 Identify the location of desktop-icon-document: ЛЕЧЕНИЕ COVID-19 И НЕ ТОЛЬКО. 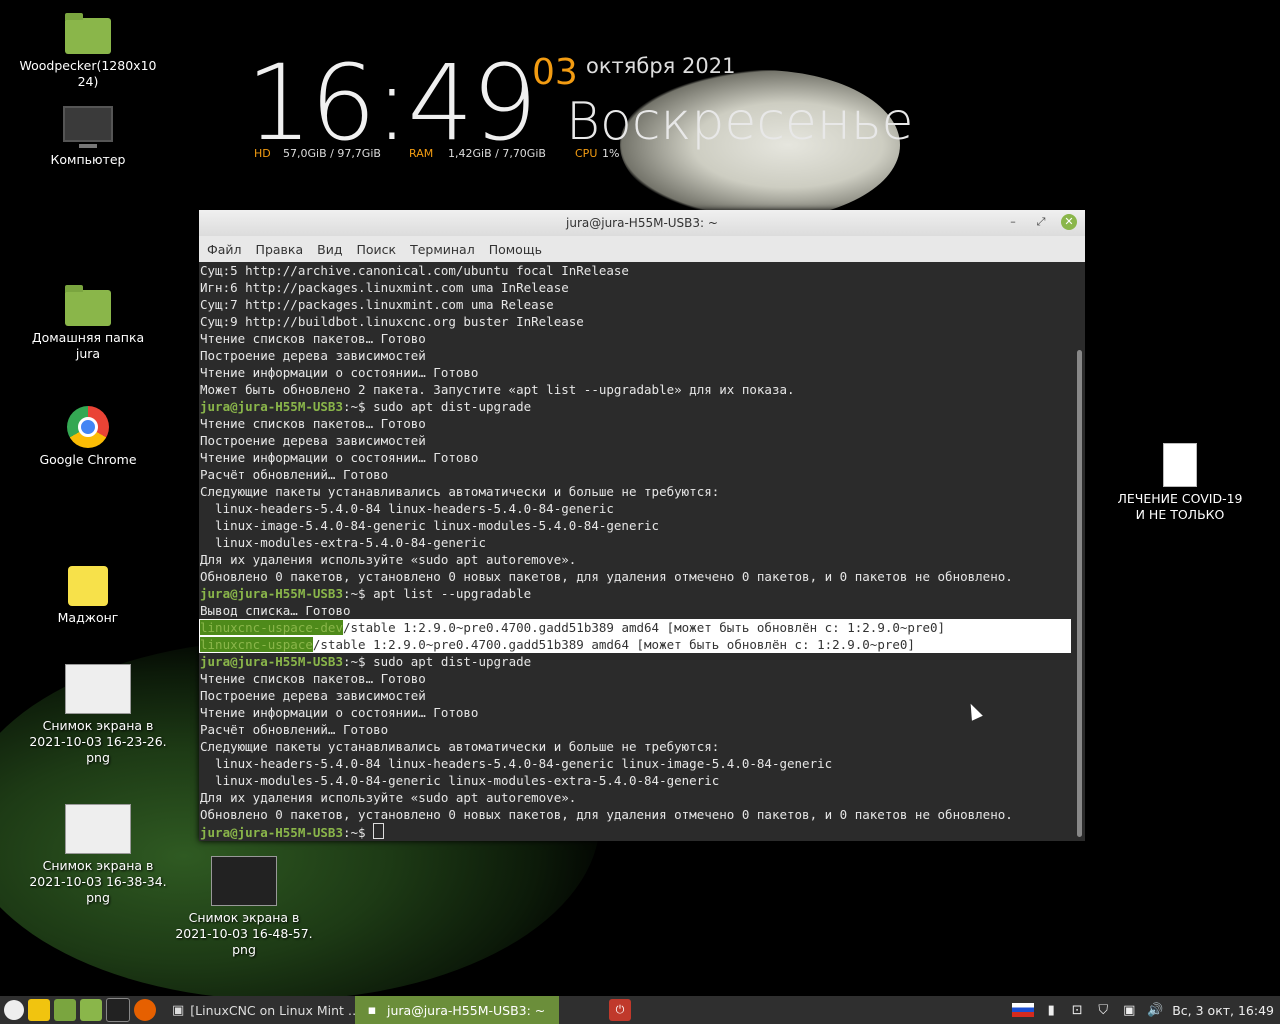
(1180, 483).